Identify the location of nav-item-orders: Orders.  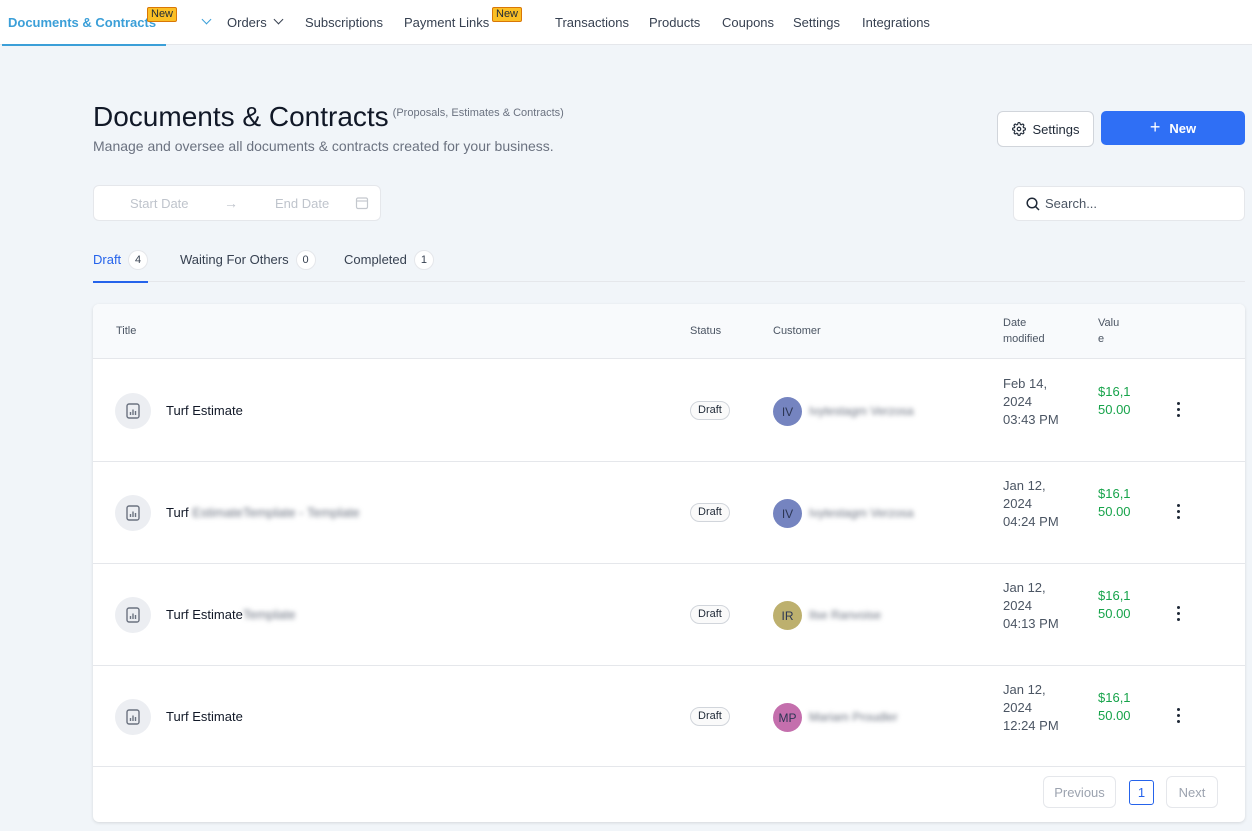
(255, 22).